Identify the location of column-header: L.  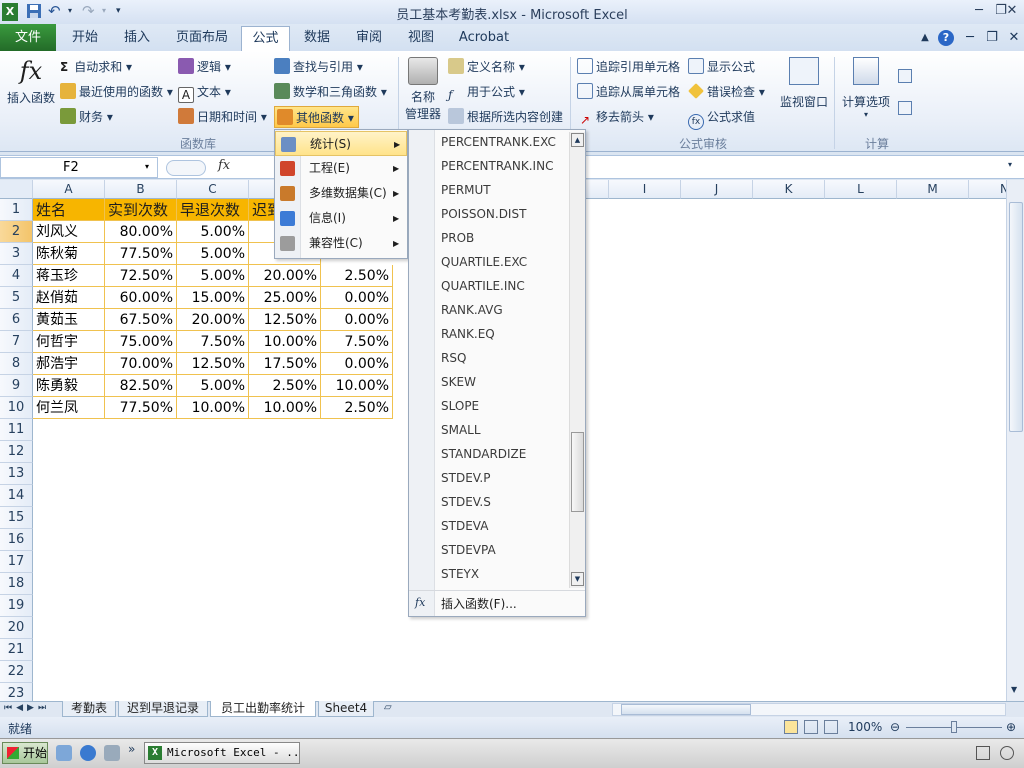
(861, 189).